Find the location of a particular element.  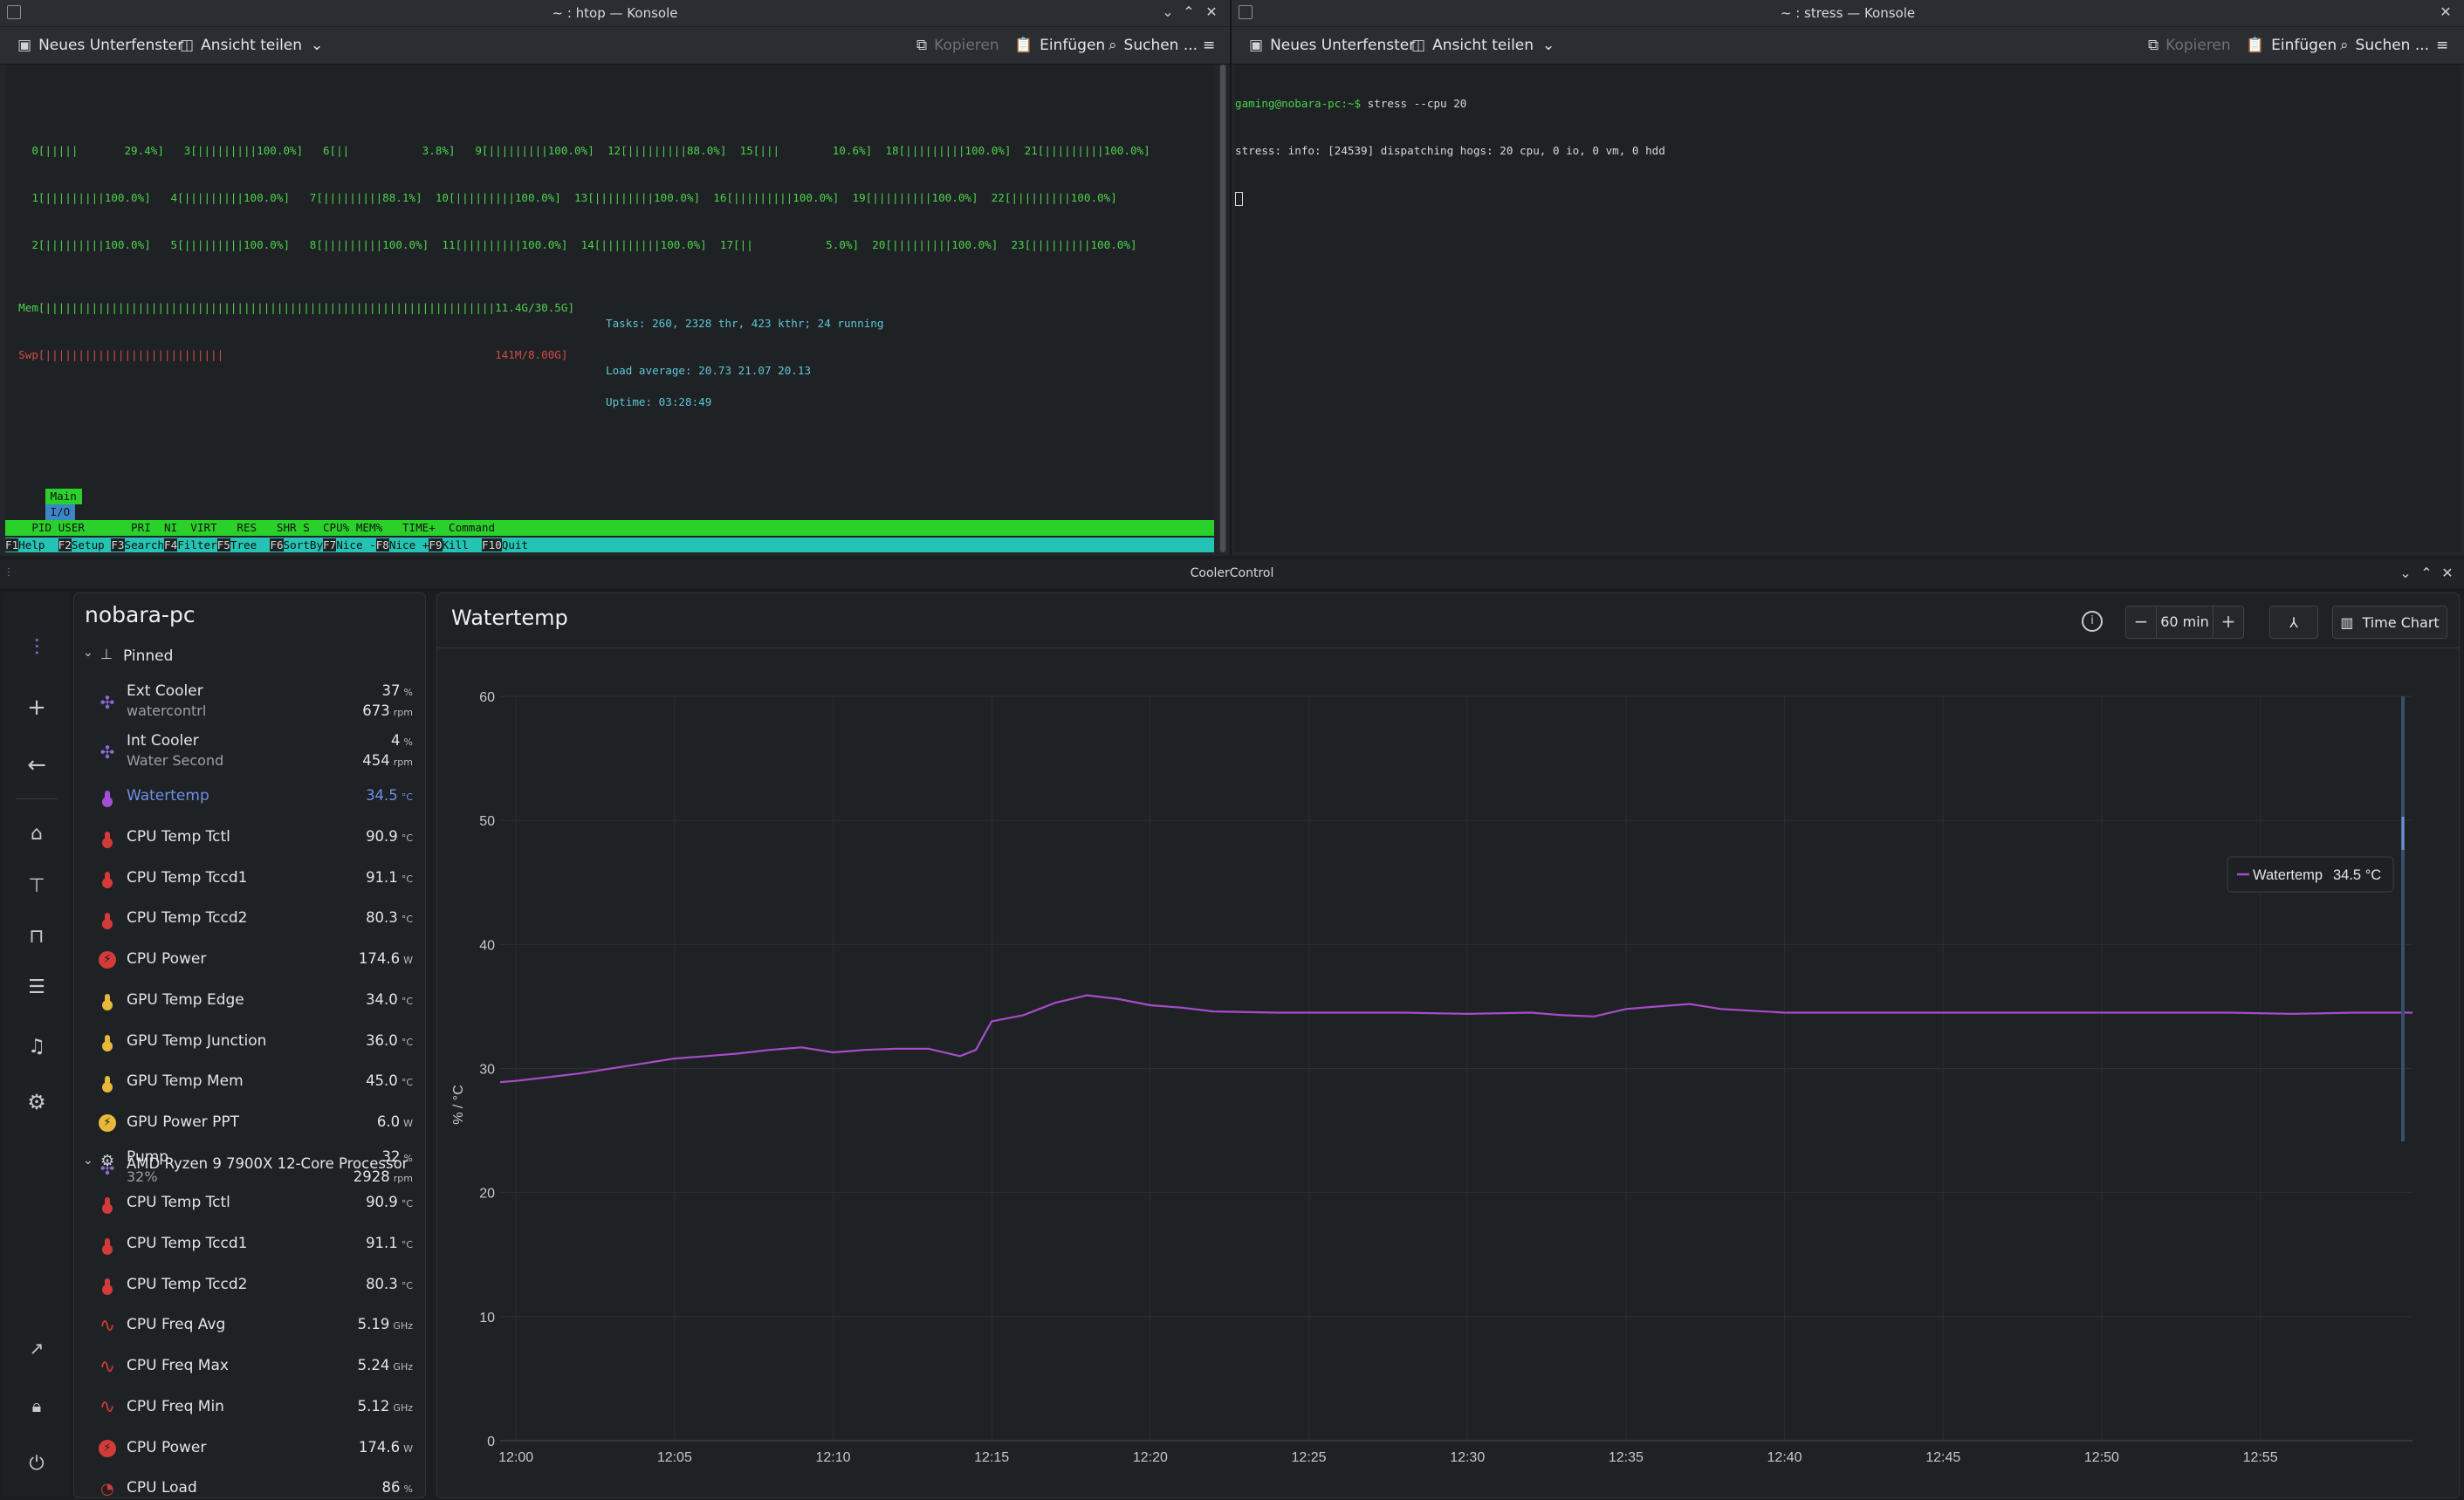

pinned-group-header: ⌄ ⊥ Pinned is located at coordinates (249, 657).